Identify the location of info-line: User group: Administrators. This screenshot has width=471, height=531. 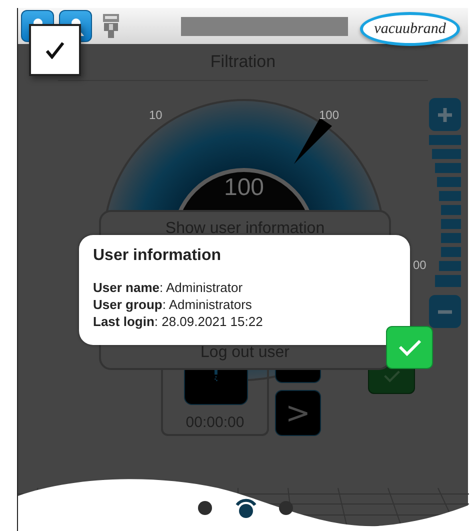
(173, 304).